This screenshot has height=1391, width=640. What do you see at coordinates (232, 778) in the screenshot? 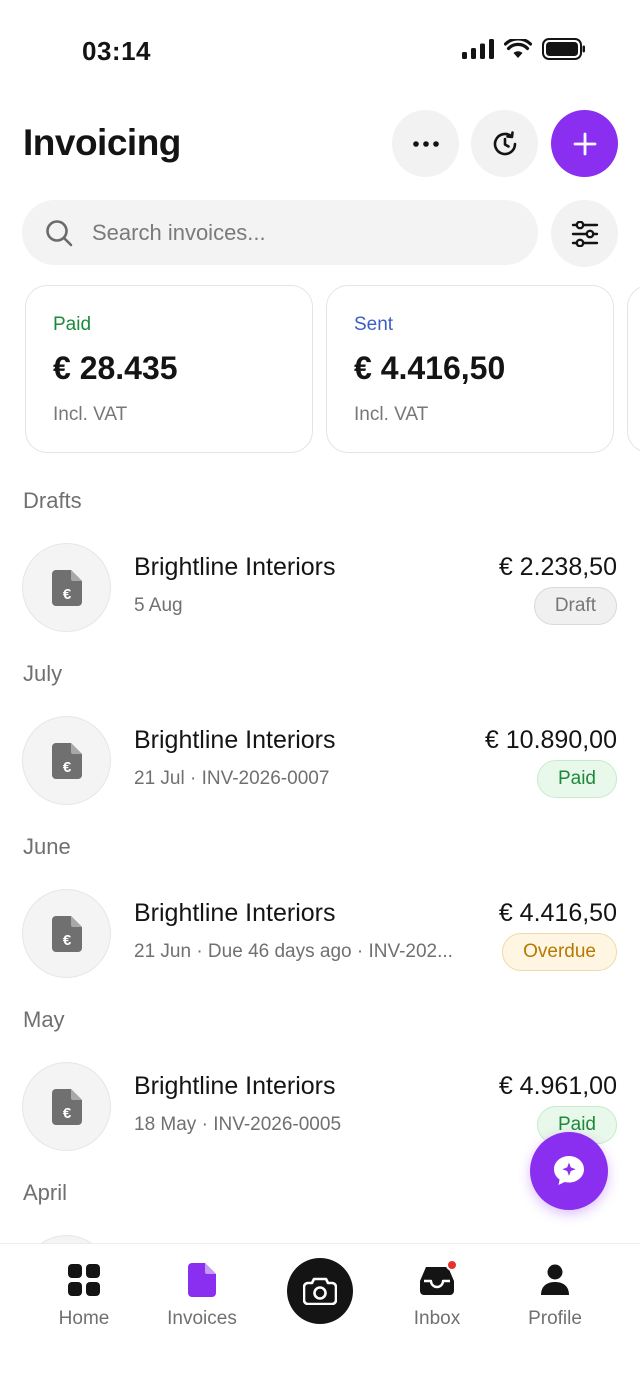
I see `invoice-meta: 21 Jul · INV-2026-0007` at bounding box center [232, 778].